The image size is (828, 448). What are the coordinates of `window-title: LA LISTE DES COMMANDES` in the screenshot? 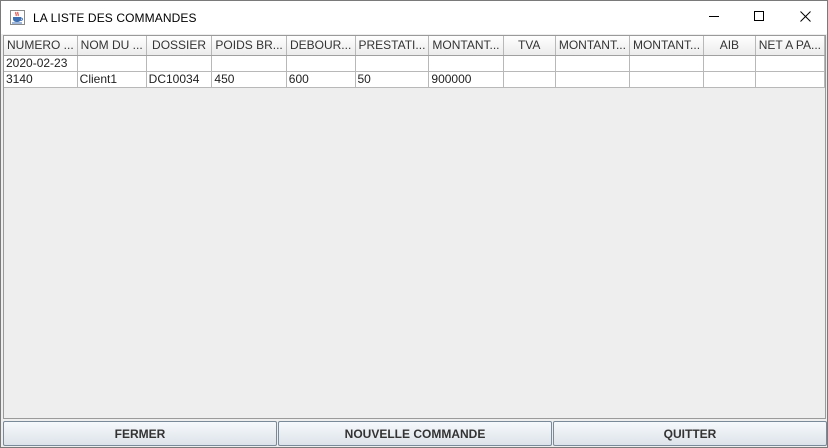 It's located at (115, 18).